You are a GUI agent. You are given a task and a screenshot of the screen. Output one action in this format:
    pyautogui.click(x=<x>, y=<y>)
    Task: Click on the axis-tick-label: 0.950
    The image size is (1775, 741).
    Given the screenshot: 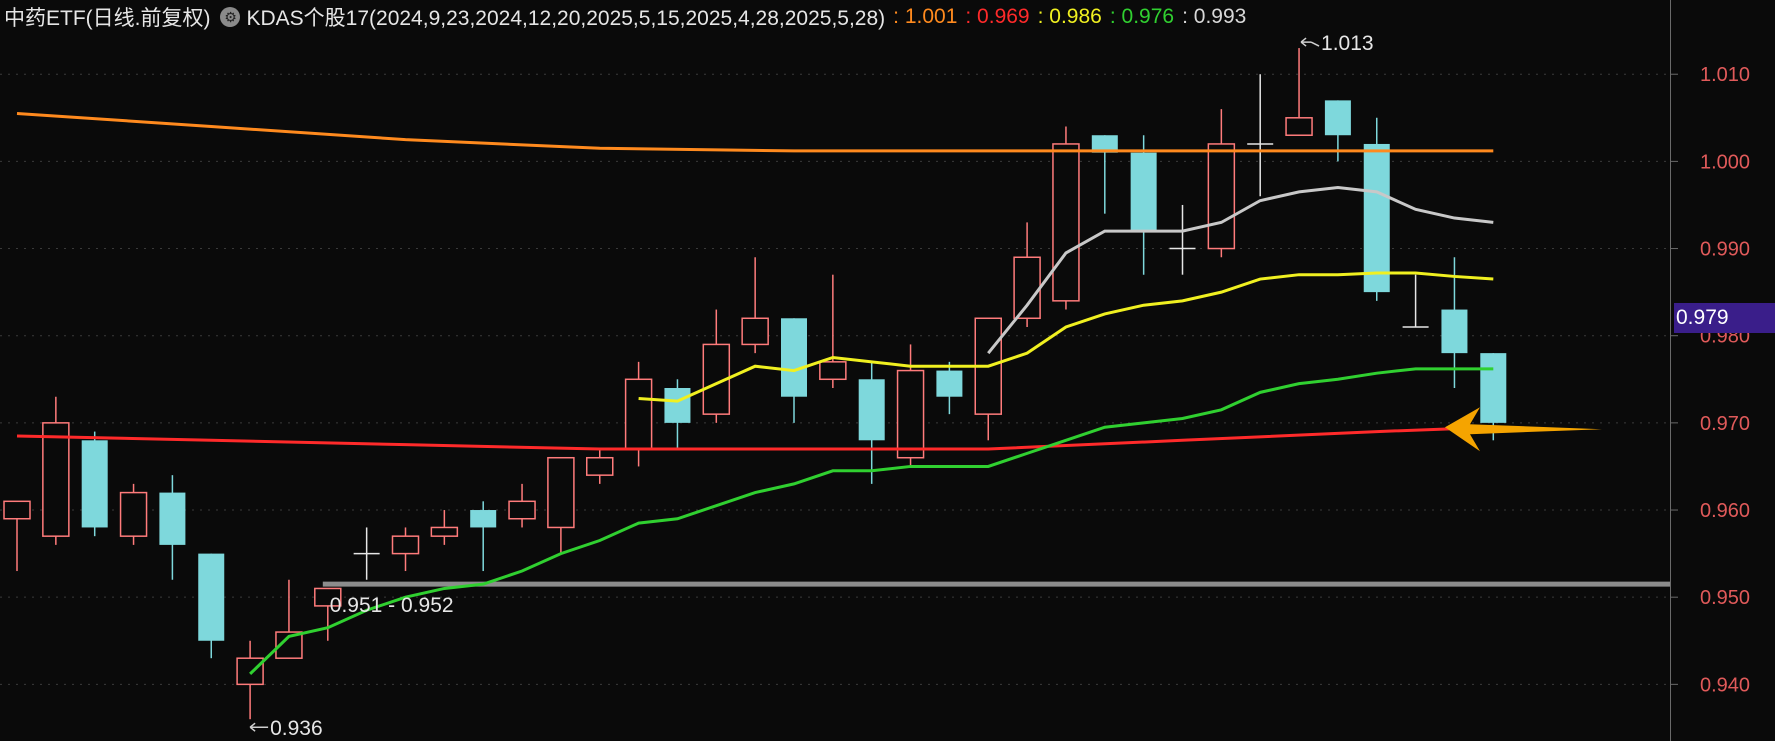 What is the action you would take?
    pyautogui.click(x=1725, y=598)
    